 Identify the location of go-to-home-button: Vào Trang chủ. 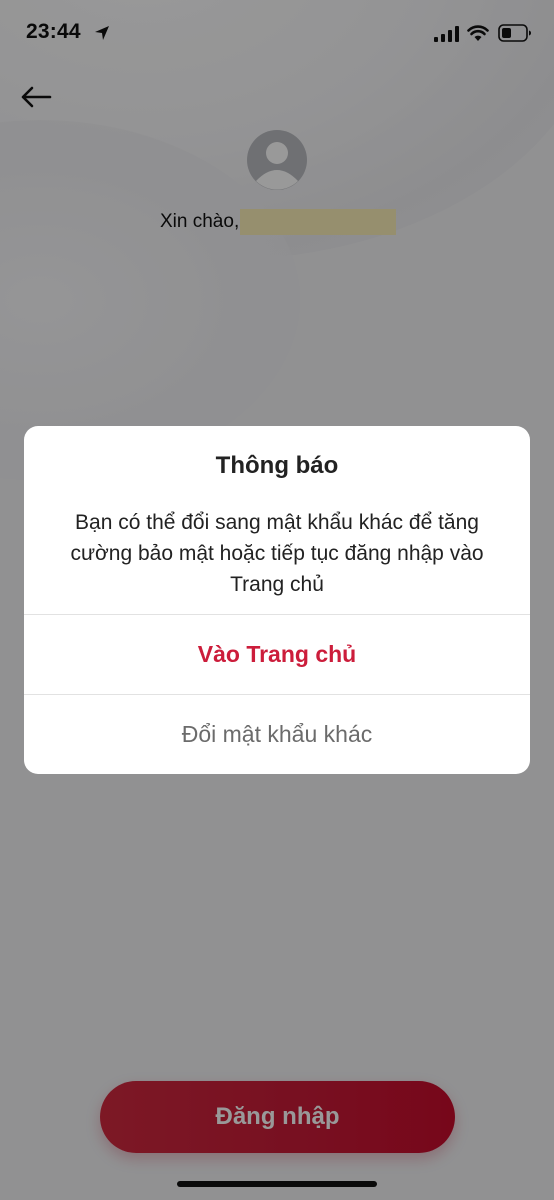
(277, 654).